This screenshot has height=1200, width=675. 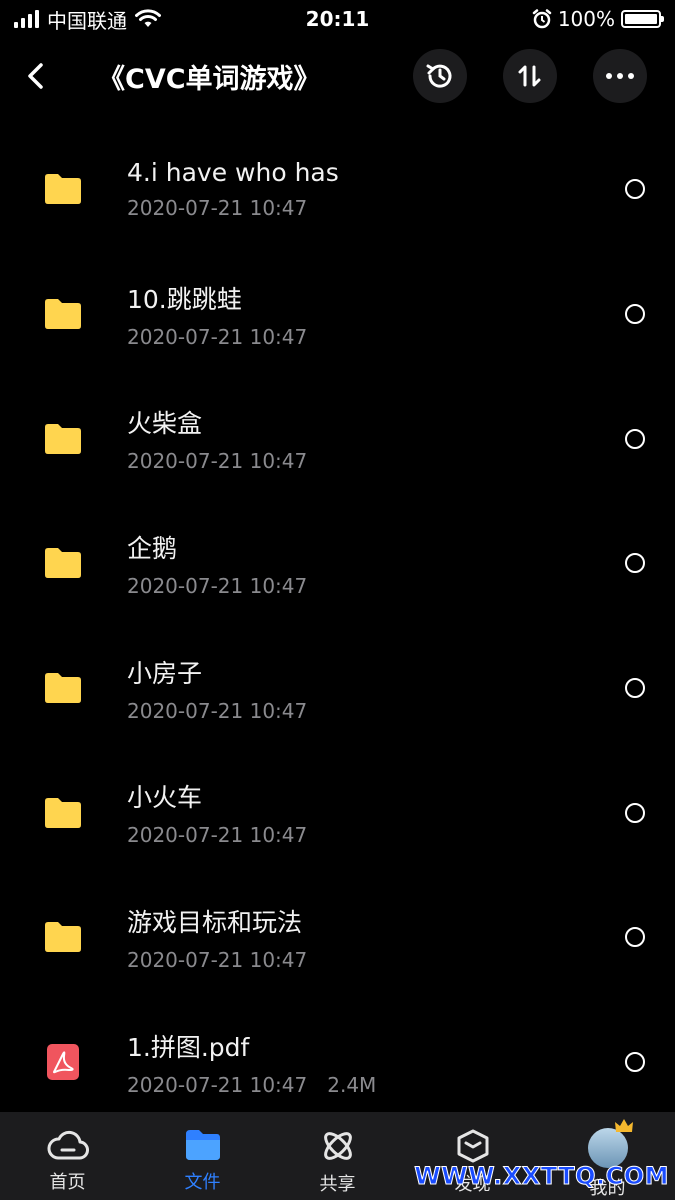 What do you see at coordinates (148, 18) in the screenshot?
I see `wifi-icon` at bounding box center [148, 18].